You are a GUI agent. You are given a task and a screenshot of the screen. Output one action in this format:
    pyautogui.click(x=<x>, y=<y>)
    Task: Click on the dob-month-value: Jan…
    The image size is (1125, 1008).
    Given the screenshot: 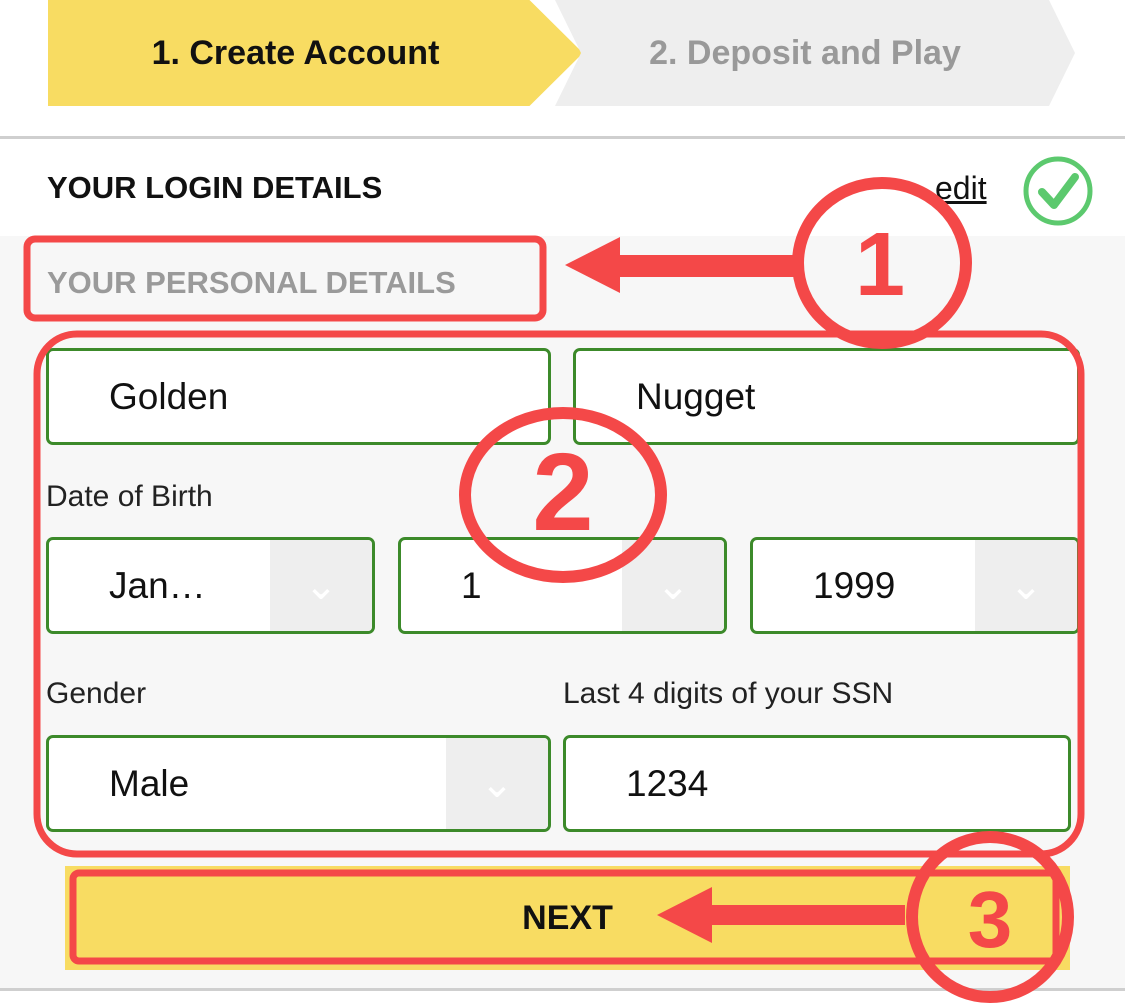 What is the action you would take?
    pyautogui.click(x=157, y=585)
    